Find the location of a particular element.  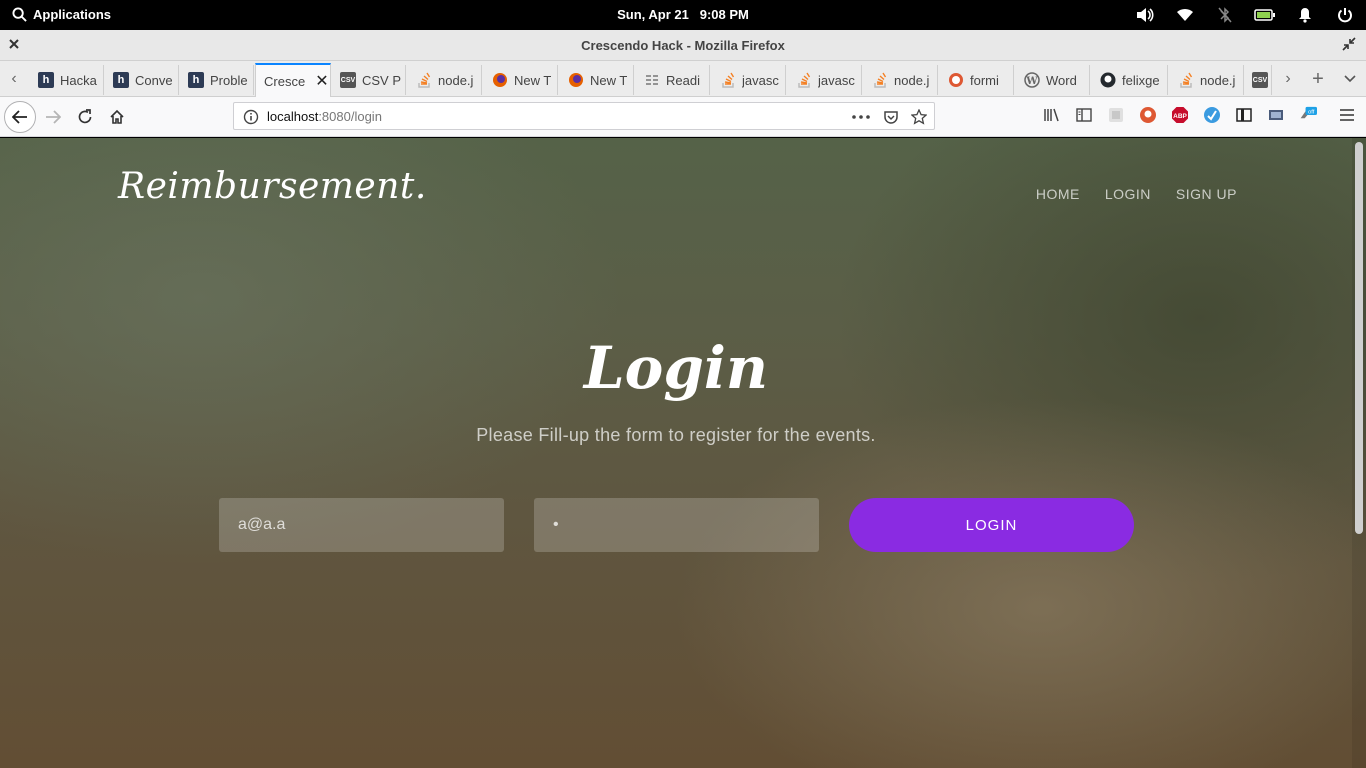

nav-home-link: HOME is located at coordinates (1058, 194).